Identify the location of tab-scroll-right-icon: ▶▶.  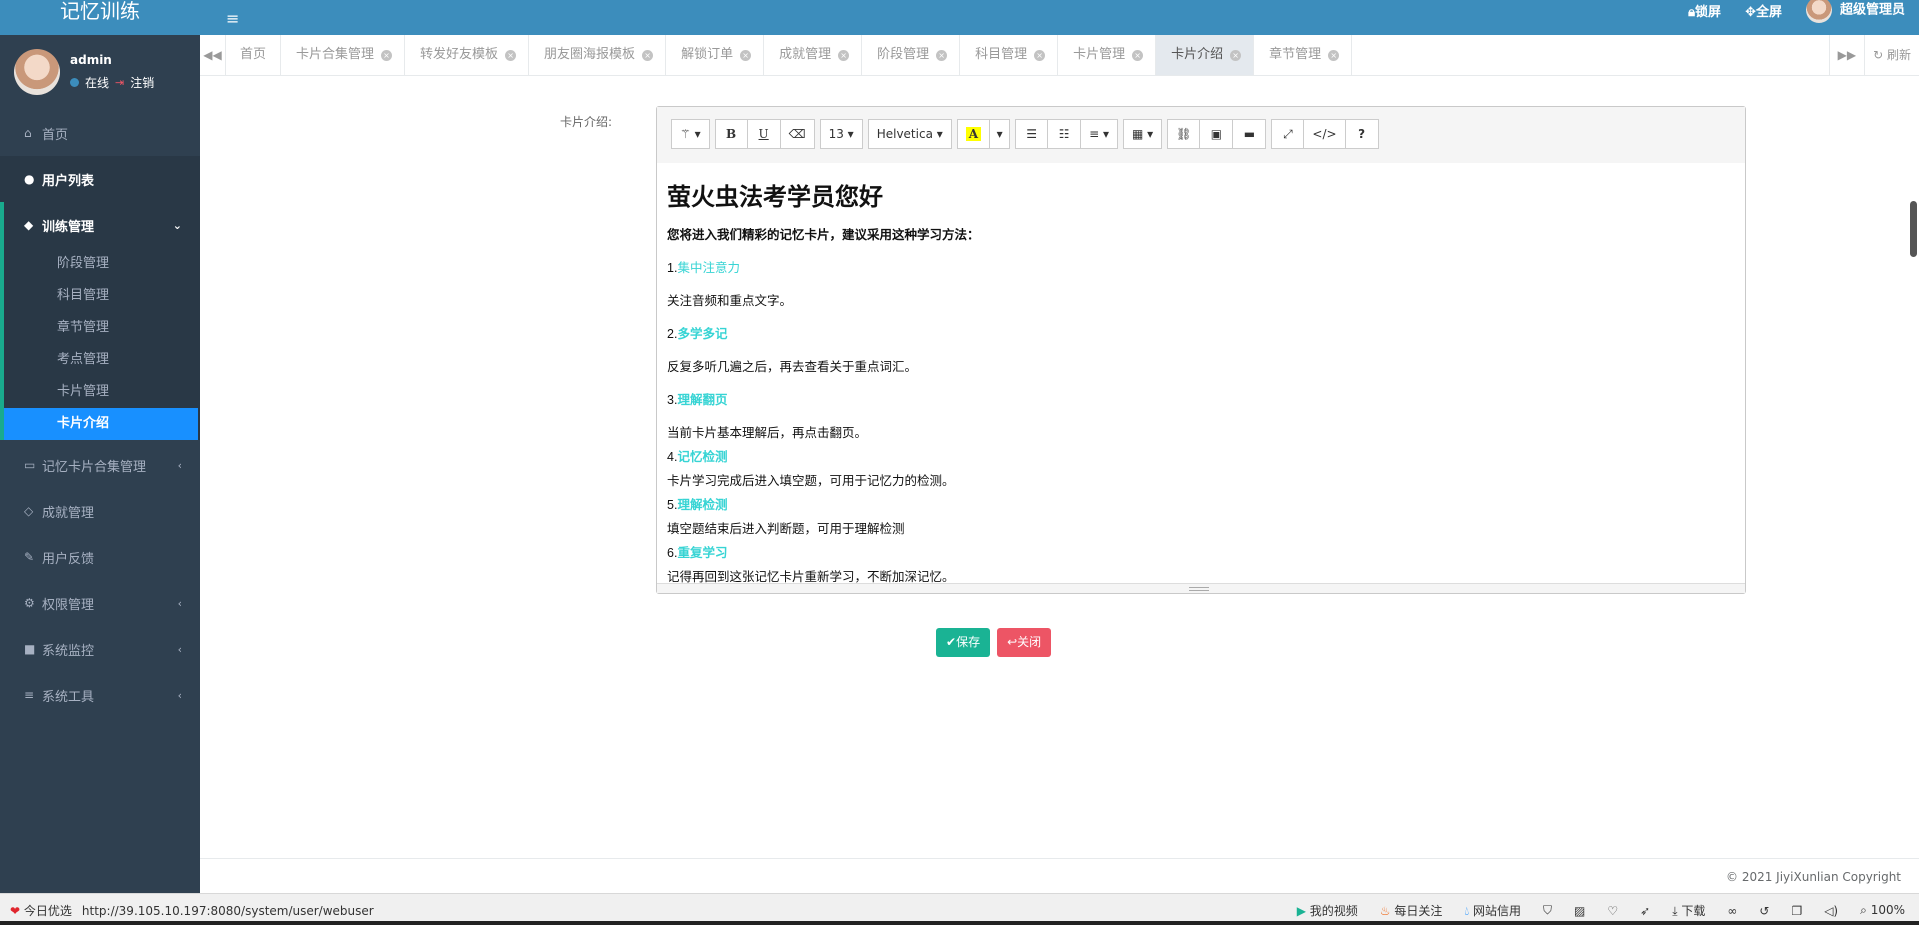
(1846, 55).